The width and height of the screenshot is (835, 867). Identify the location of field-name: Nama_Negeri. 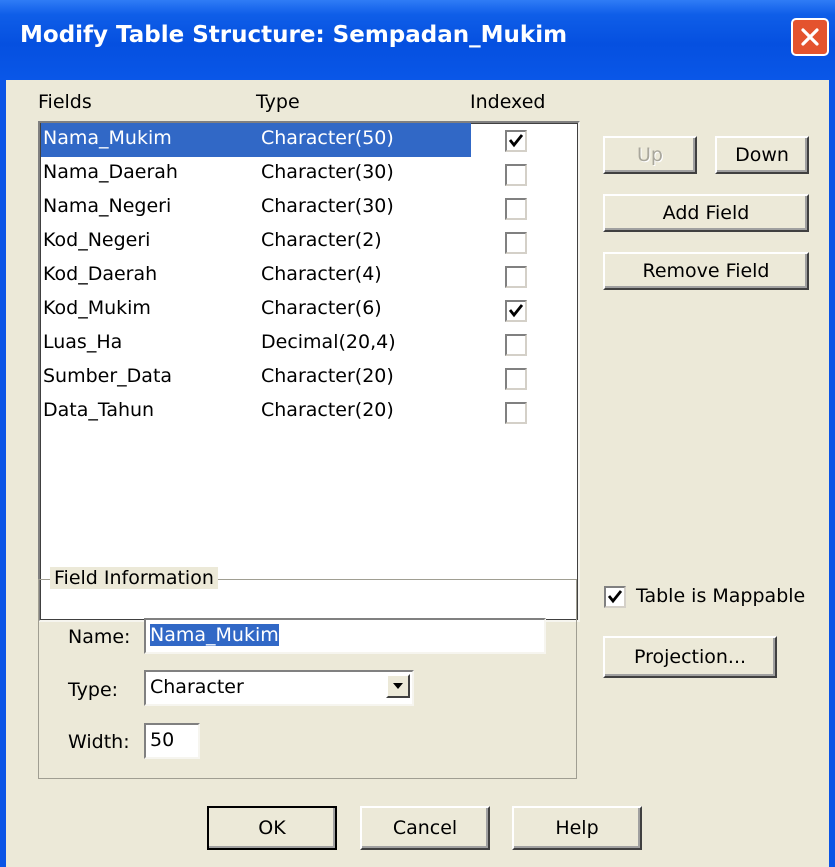
(107, 206).